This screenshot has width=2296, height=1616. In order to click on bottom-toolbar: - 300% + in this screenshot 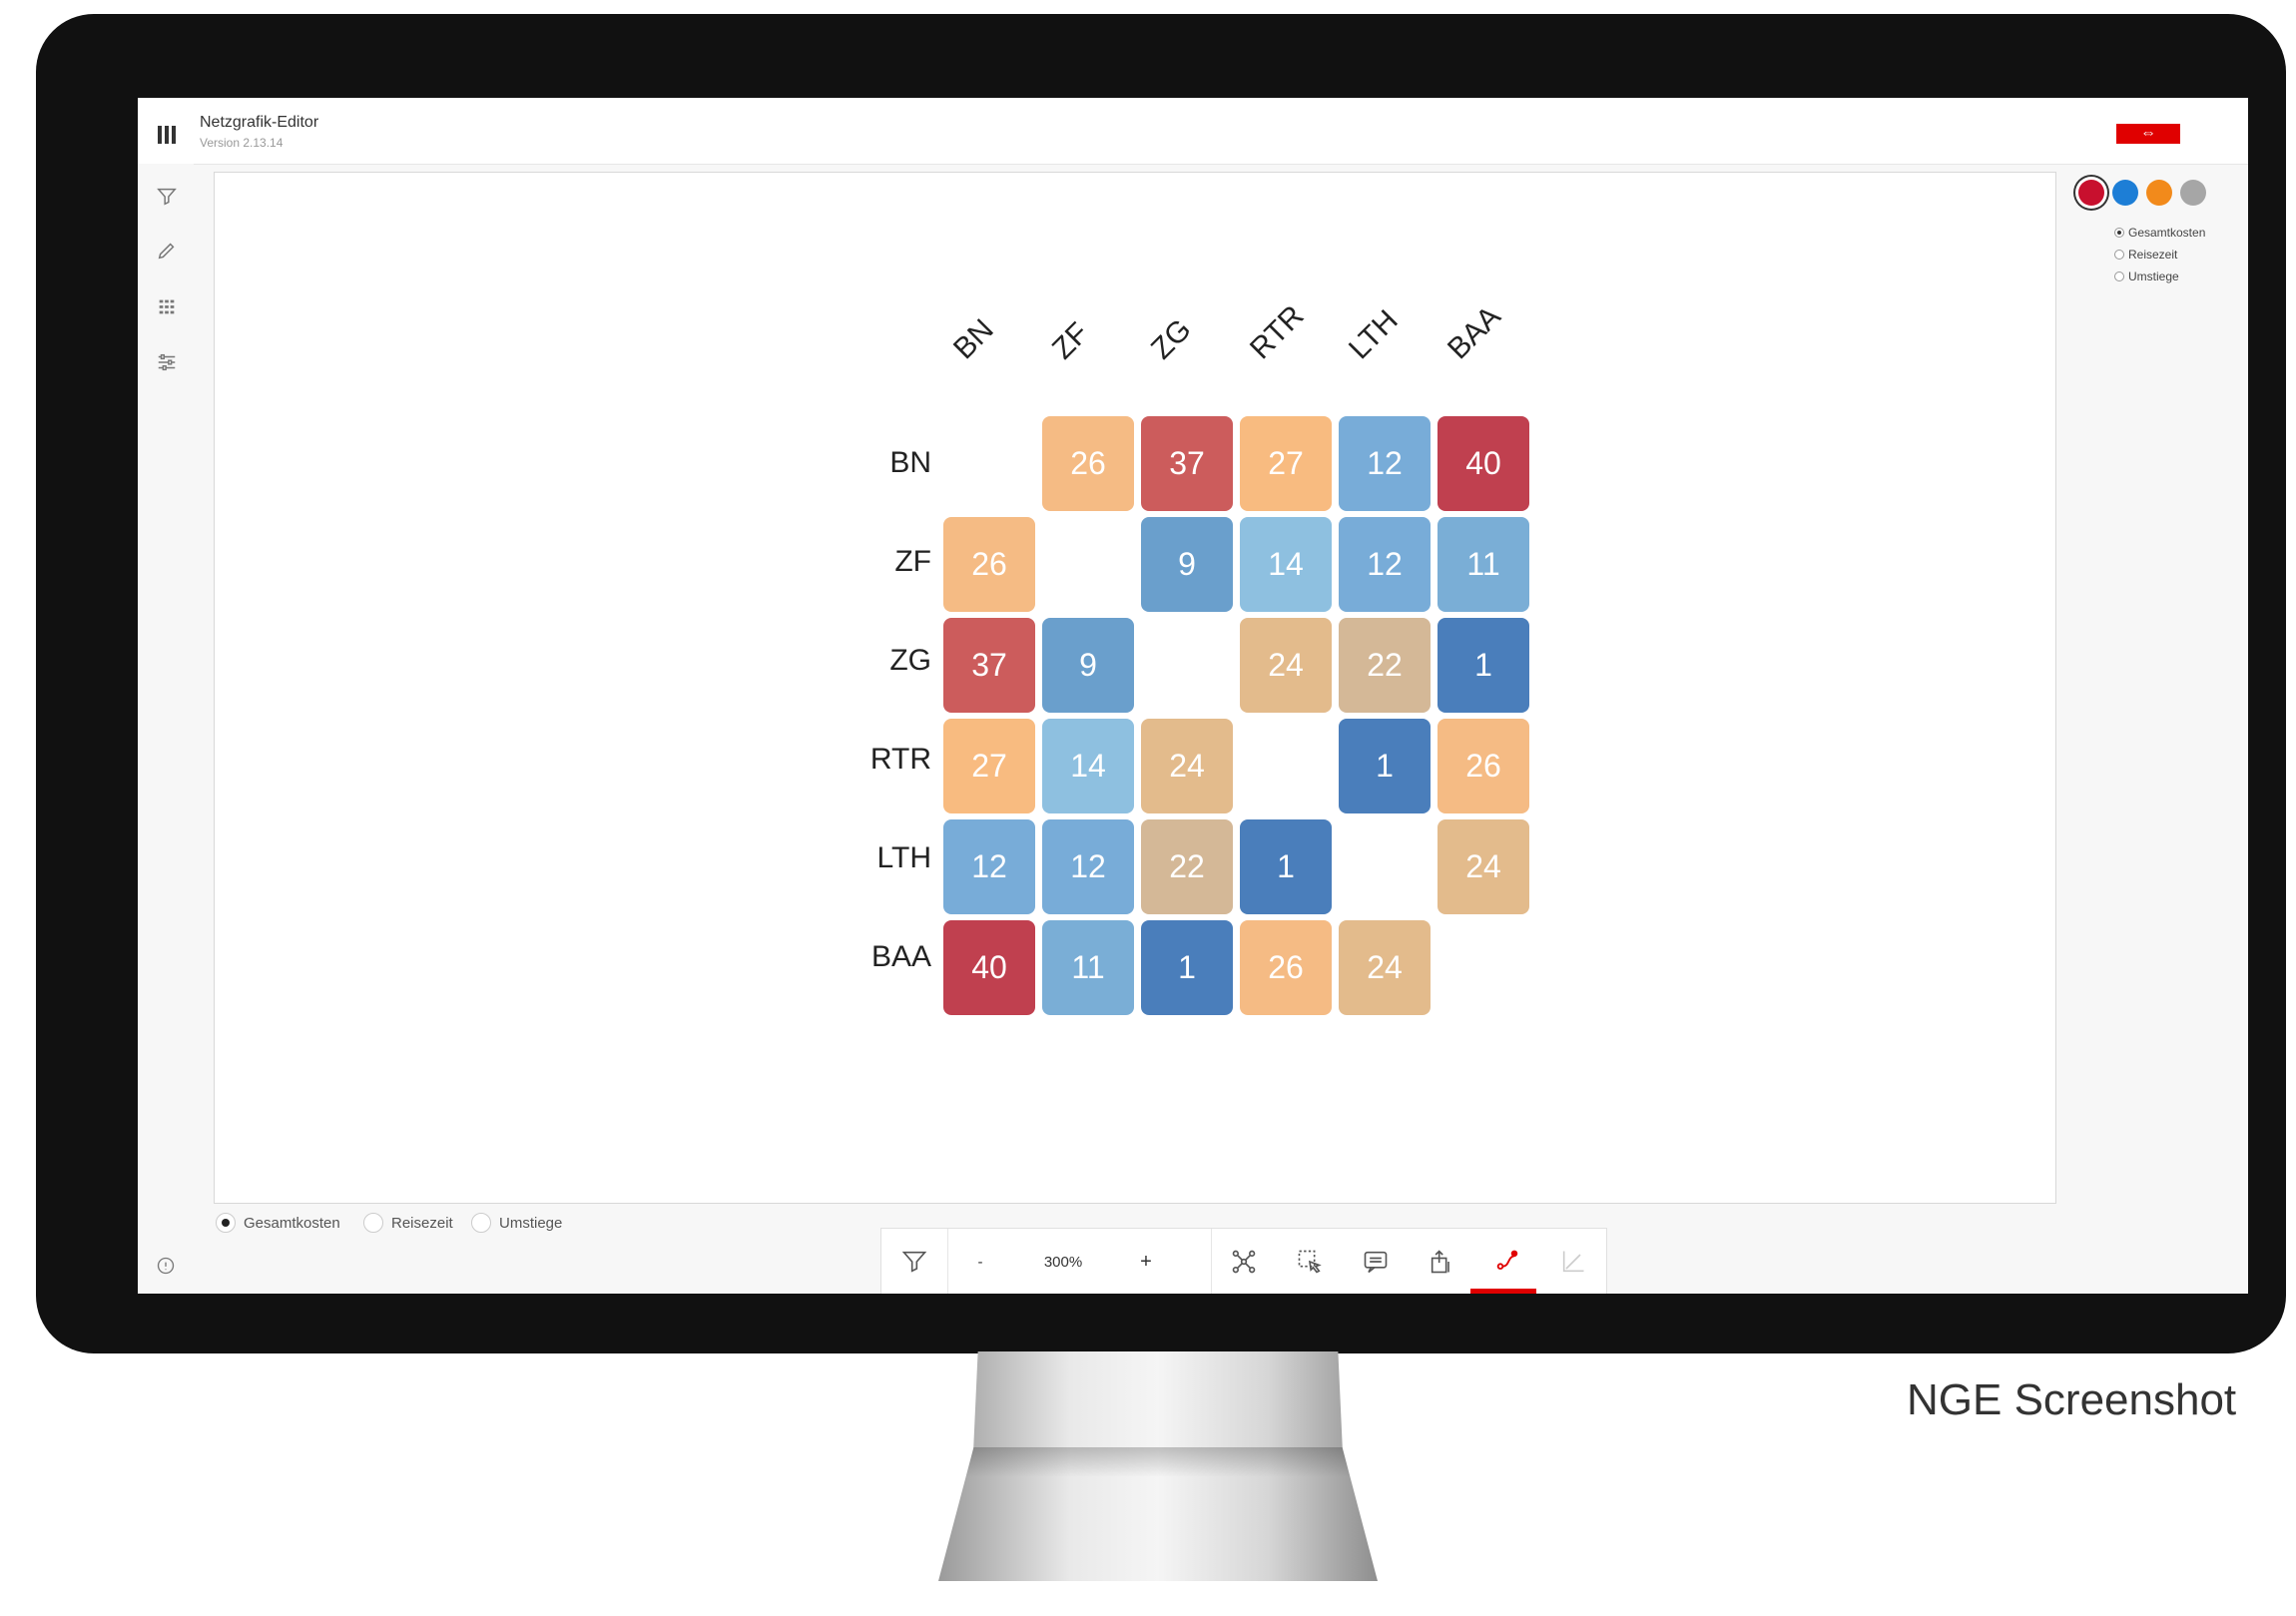, I will do `click(1244, 1261)`.